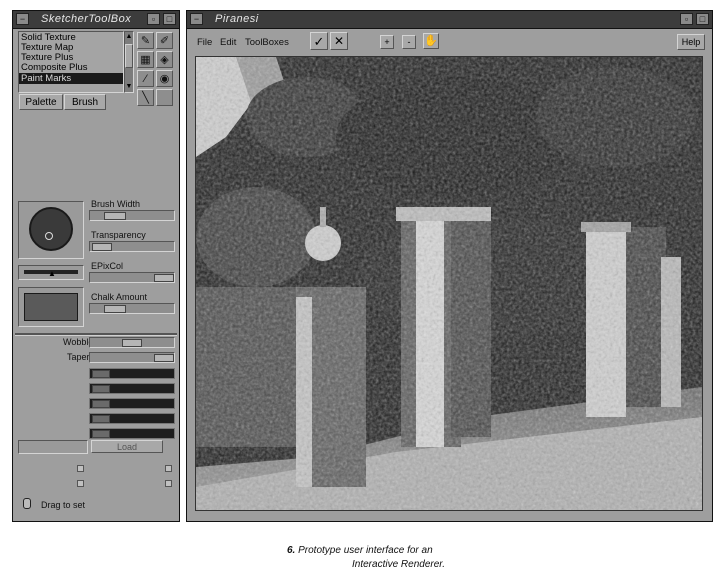  I want to click on chalk-amount-label: Chalk Amount, so click(119, 297).